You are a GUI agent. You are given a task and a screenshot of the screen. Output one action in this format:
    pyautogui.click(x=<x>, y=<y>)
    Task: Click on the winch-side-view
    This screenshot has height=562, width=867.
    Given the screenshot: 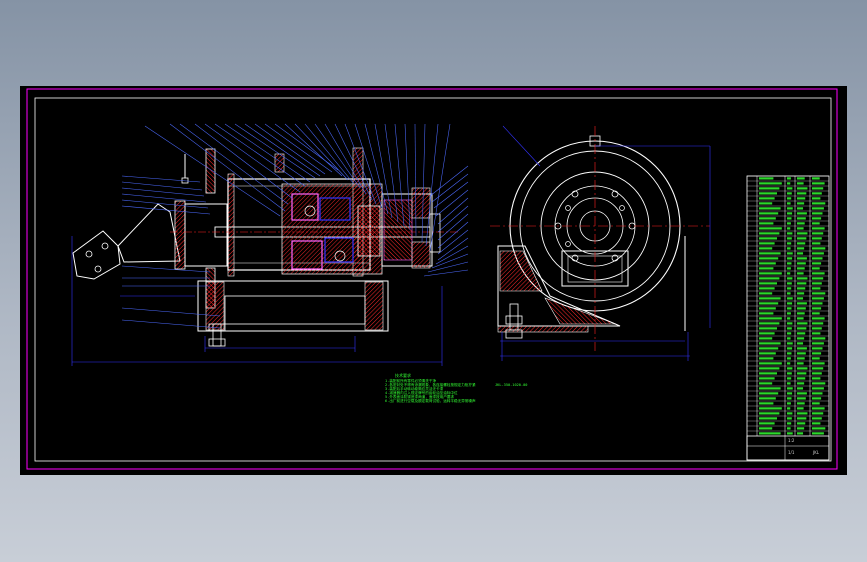 What is the action you would take?
    pyautogui.click(x=600, y=238)
    